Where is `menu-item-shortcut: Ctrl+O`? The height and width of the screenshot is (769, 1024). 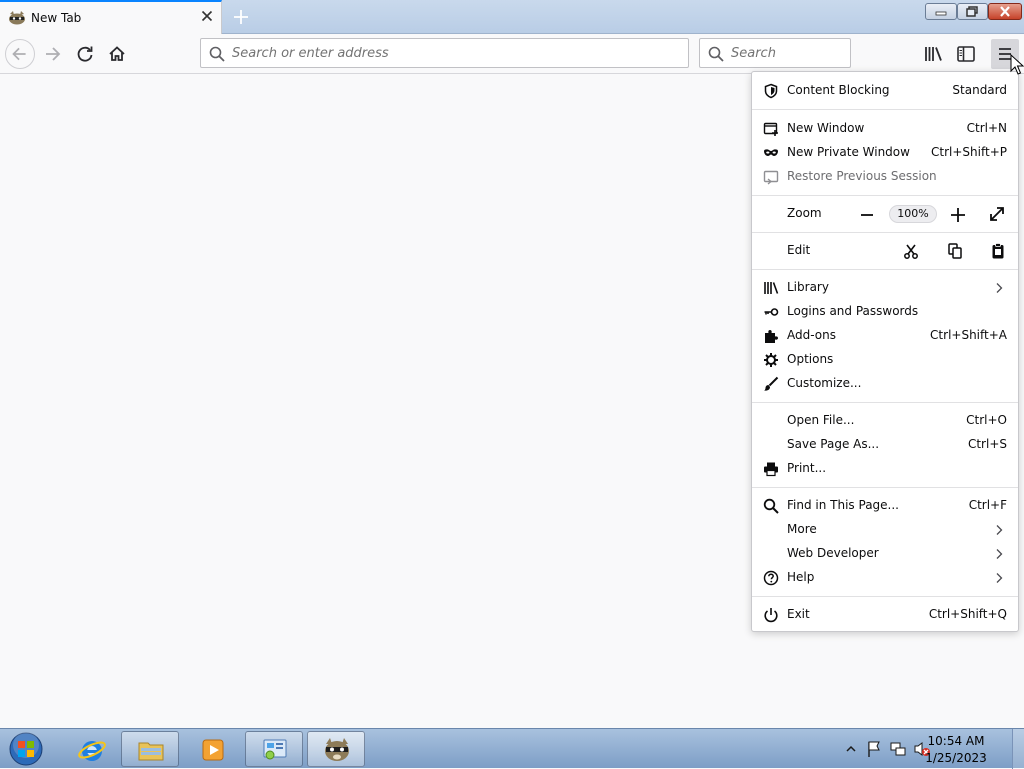
menu-item-shortcut: Ctrl+O is located at coordinates (986, 420).